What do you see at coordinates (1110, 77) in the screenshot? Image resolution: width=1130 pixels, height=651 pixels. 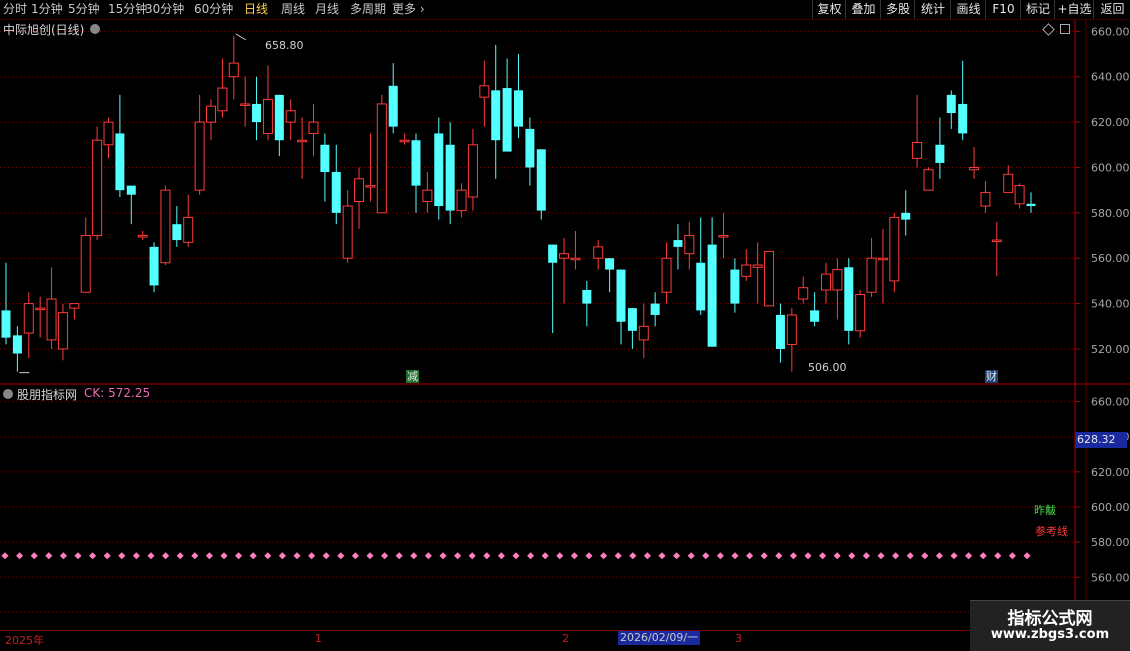 I see `main-tick-label-6: 640.00` at bounding box center [1110, 77].